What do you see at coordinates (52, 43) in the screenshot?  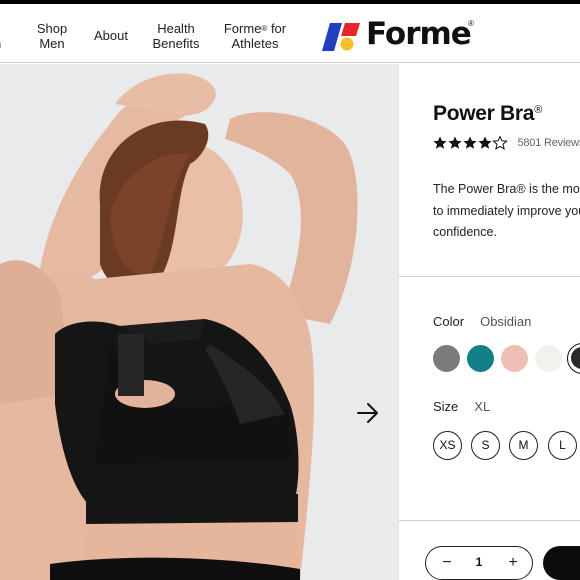 I see `nav-shop-men-line2: Men` at bounding box center [52, 43].